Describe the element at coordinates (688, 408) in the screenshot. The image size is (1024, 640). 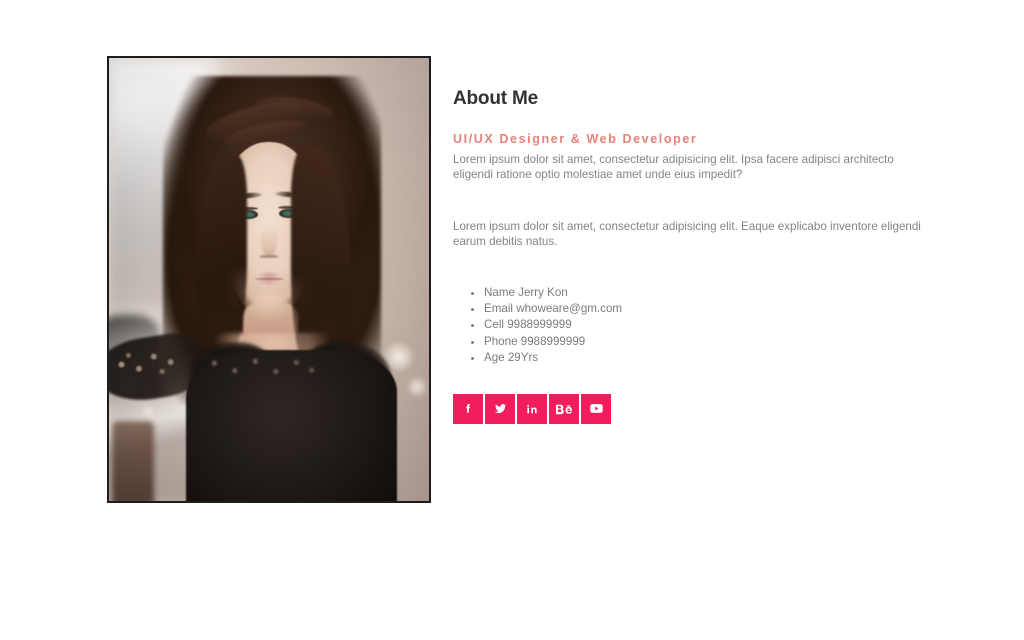
I see `social-links` at that location.